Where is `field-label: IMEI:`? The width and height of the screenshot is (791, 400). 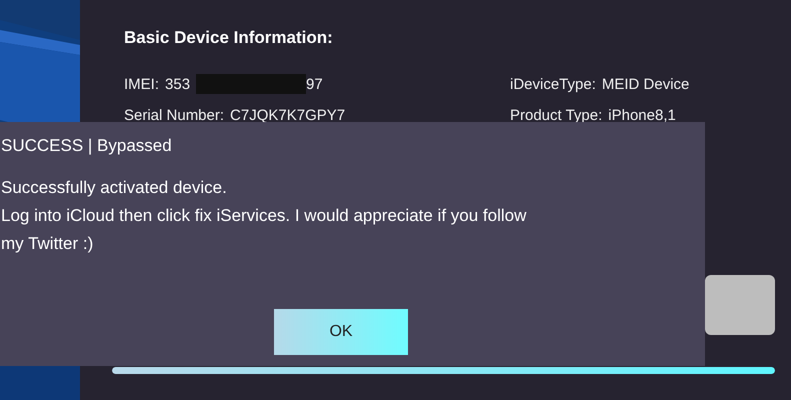 field-label: IMEI: is located at coordinates (142, 84).